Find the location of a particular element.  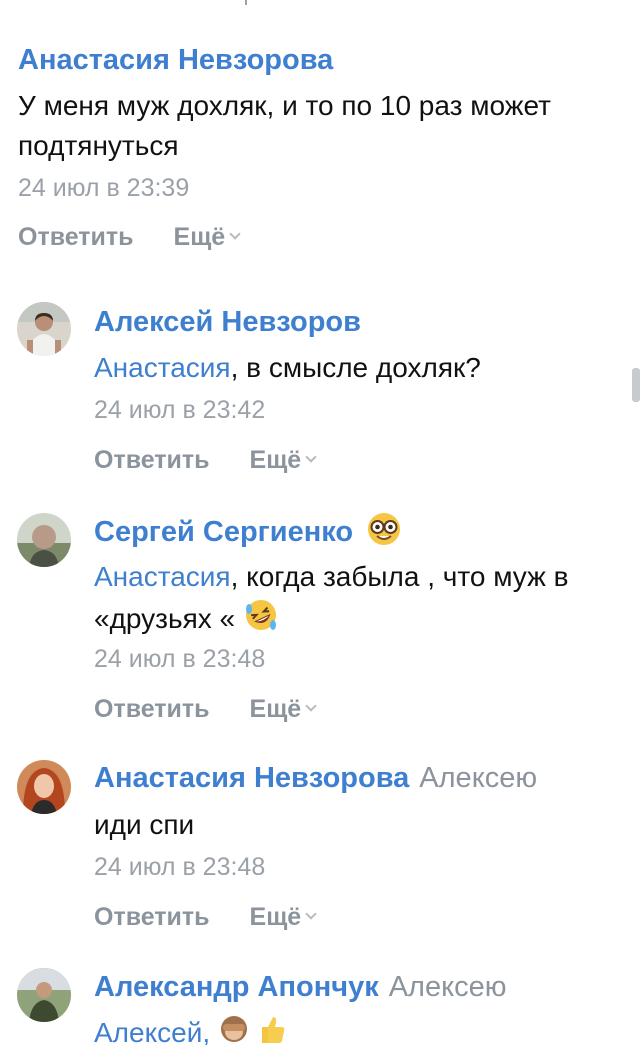

thumbs-up-icon is located at coordinates (272, 1029).